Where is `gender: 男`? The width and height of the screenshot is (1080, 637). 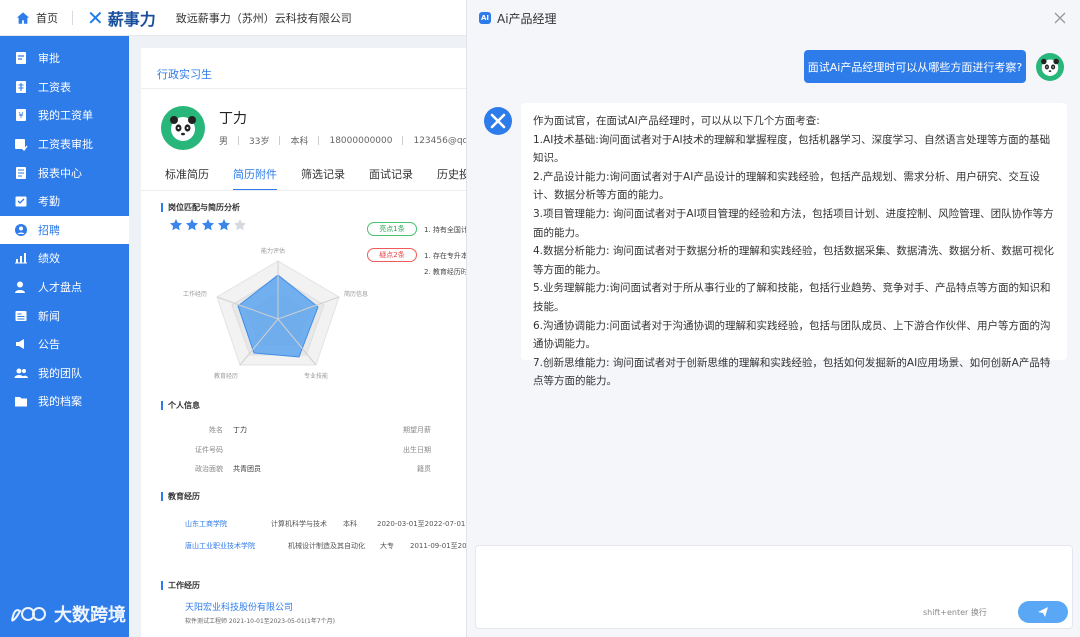
gender: 男 is located at coordinates (224, 142).